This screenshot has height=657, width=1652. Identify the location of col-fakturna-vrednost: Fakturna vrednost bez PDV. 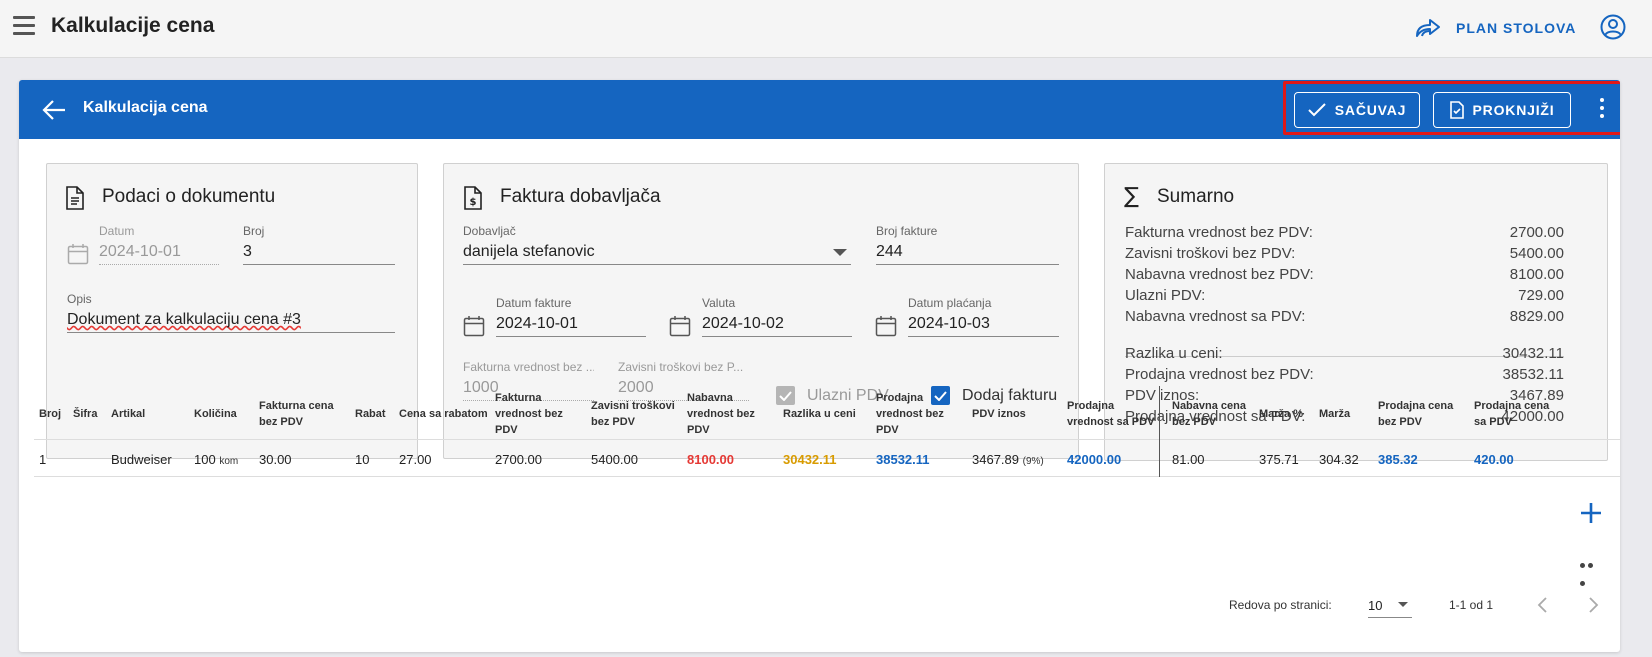
(529, 414).